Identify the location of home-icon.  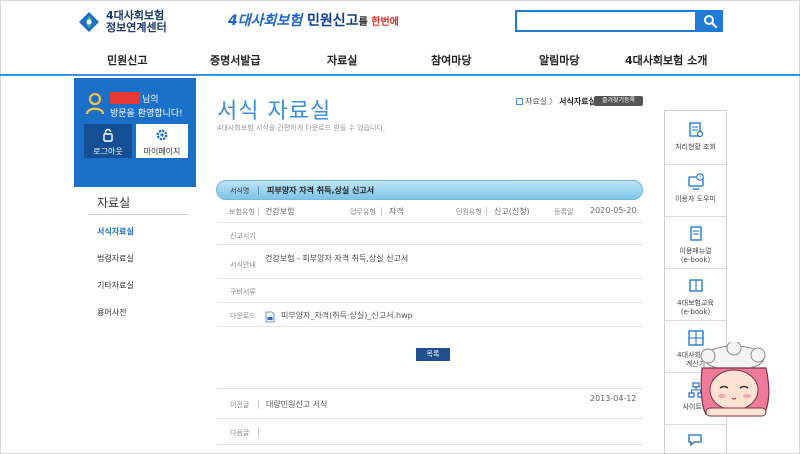
(519, 101).